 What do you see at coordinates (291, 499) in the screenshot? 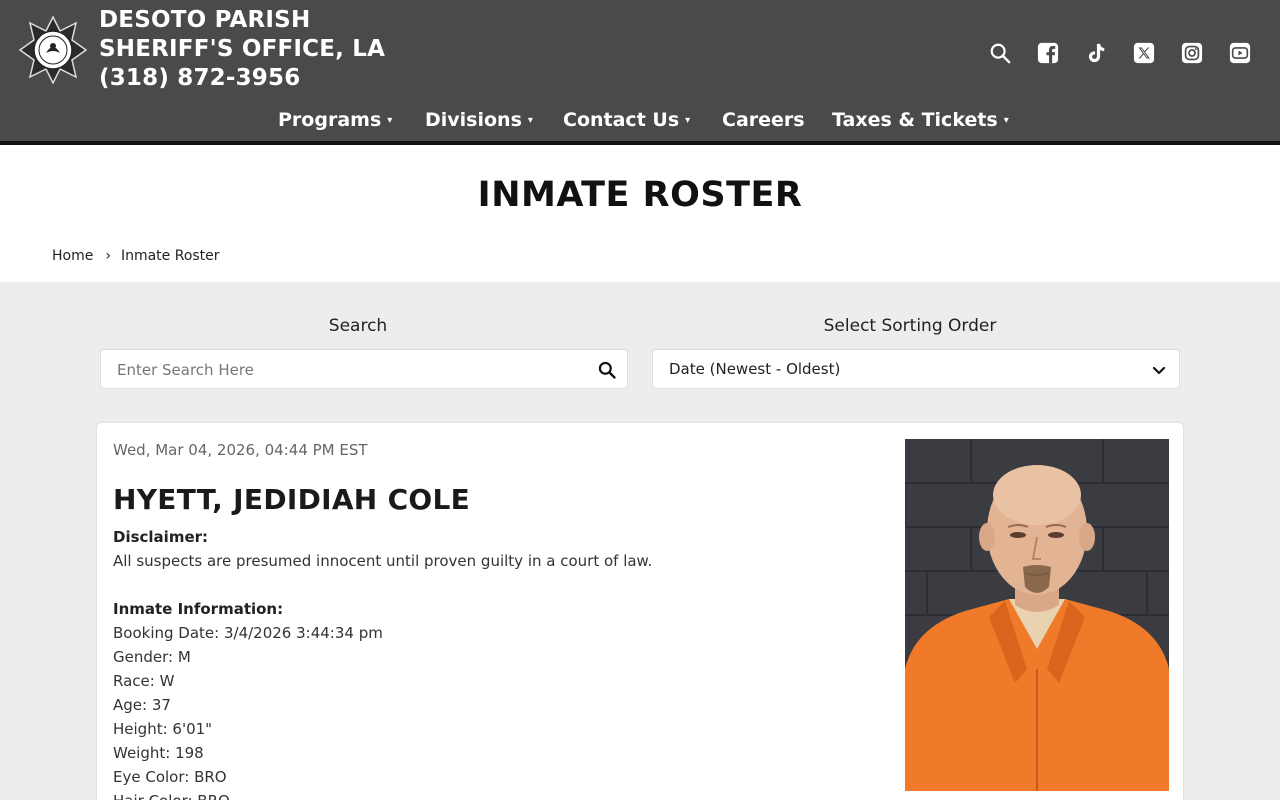
I see `inmate-name: HYETT, JEDIDIAH COLE` at bounding box center [291, 499].